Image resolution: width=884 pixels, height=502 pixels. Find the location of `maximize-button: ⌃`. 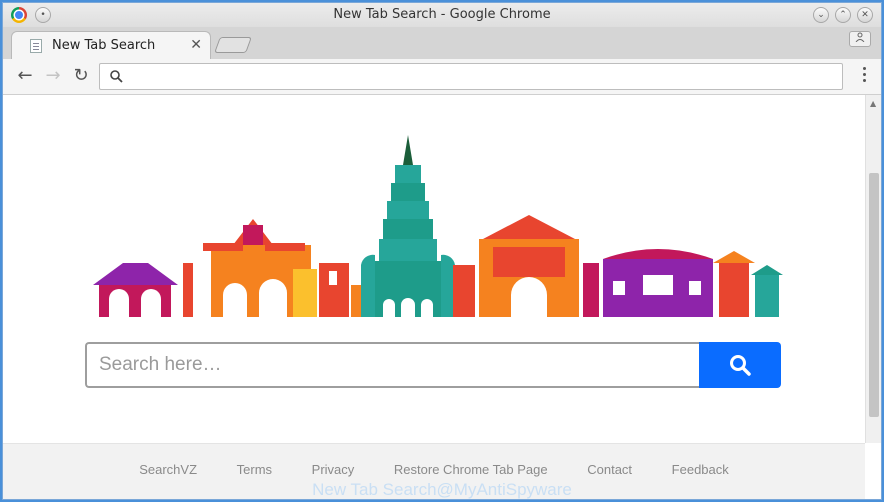

maximize-button: ⌃ is located at coordinates (843, 15).